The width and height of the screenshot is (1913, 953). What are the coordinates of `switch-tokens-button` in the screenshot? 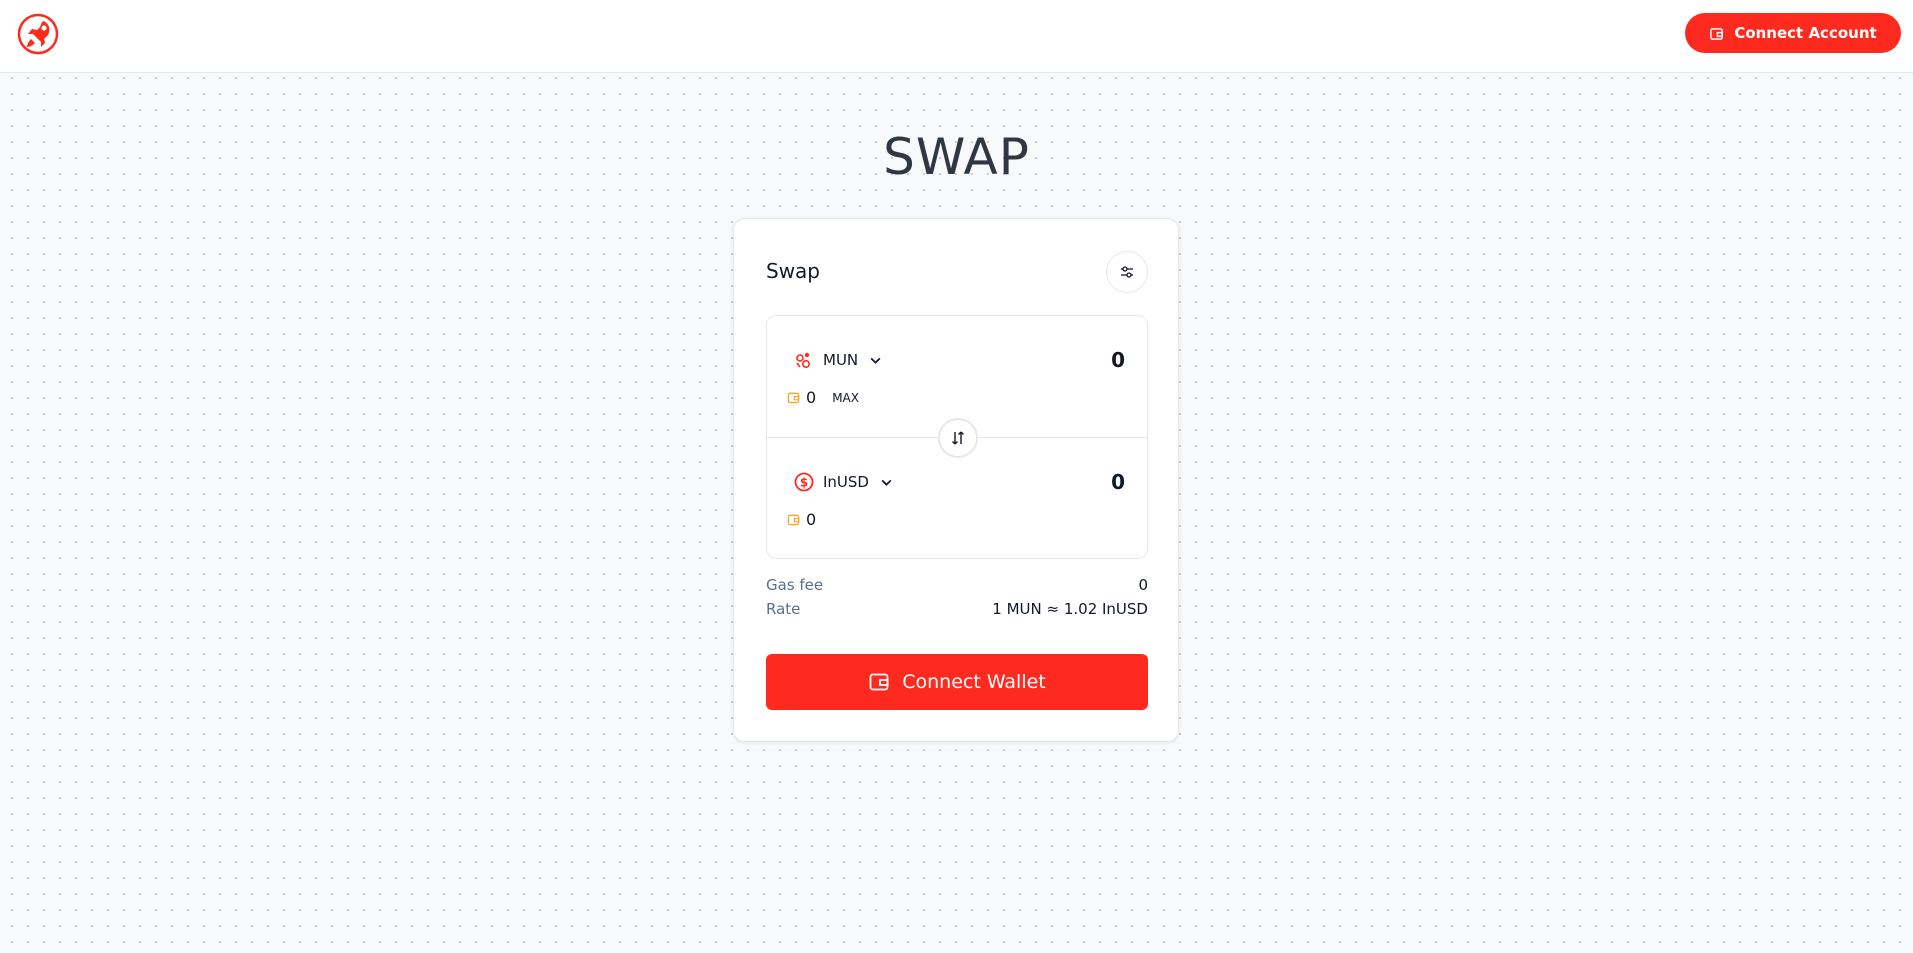 It's located at (958, 438).